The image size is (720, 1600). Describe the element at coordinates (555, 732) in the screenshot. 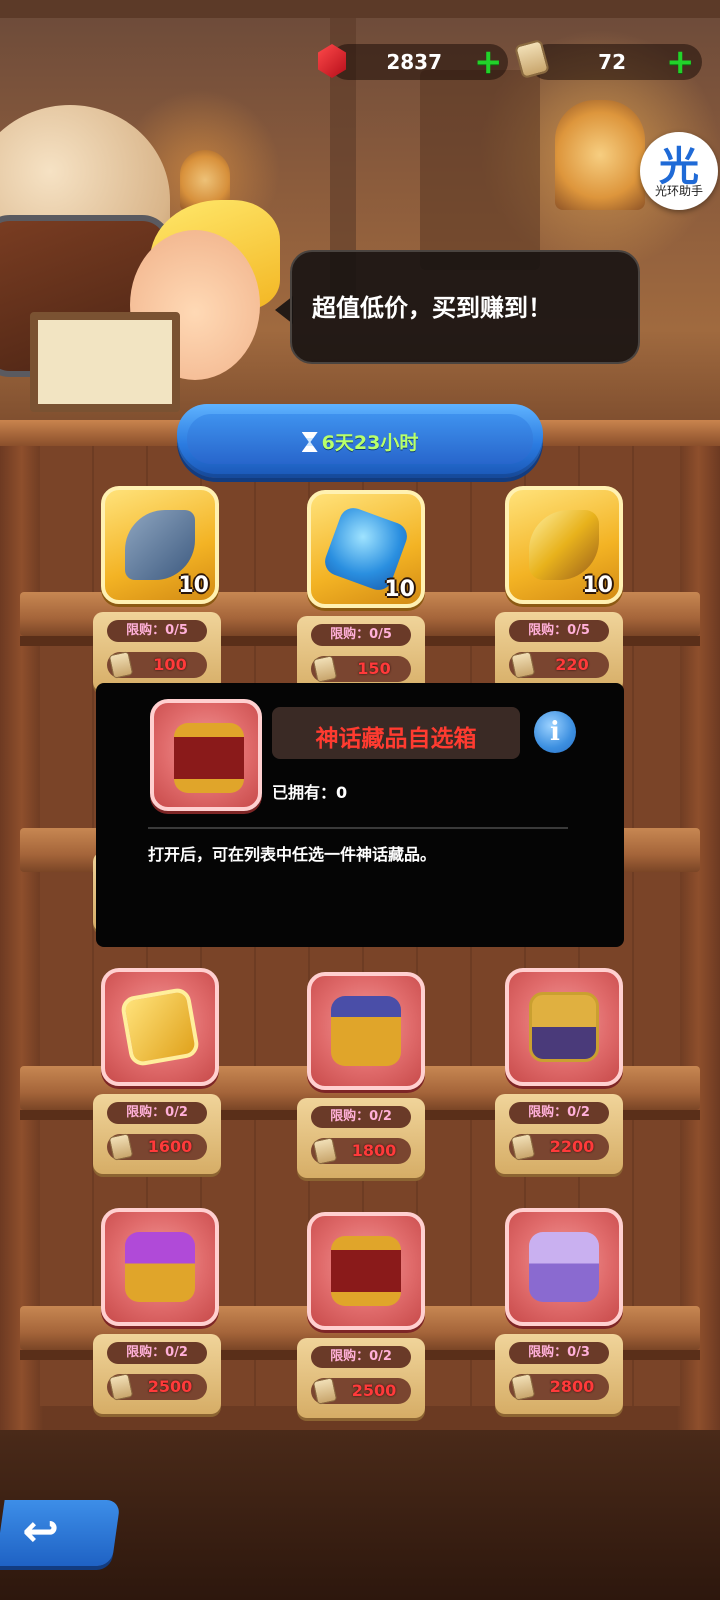

I see `info-icon: i` at that location.